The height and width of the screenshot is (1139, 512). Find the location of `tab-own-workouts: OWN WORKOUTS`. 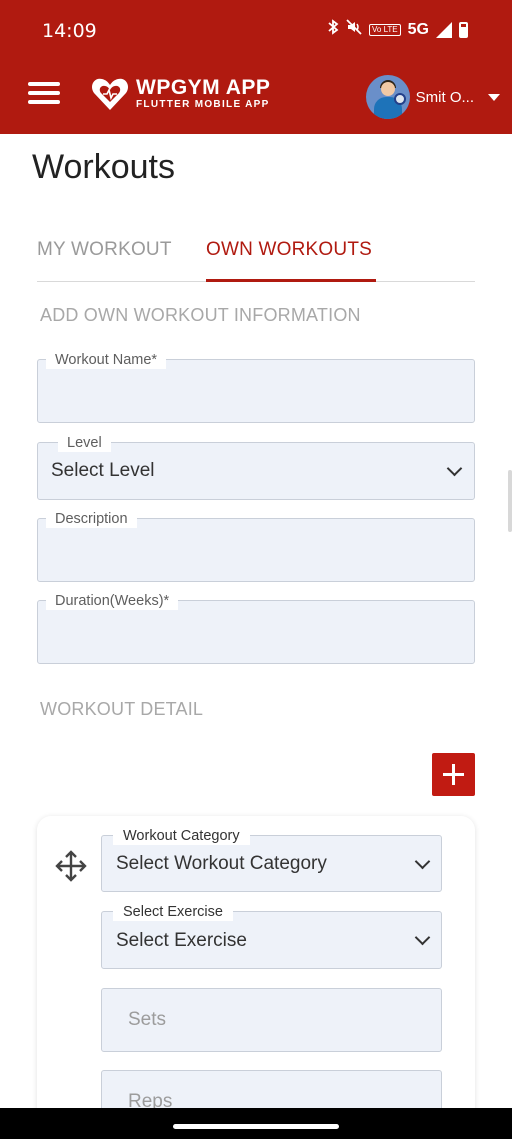

tab-own-workouts: OWN WORKOUTS is located at coordinates (289, 250).